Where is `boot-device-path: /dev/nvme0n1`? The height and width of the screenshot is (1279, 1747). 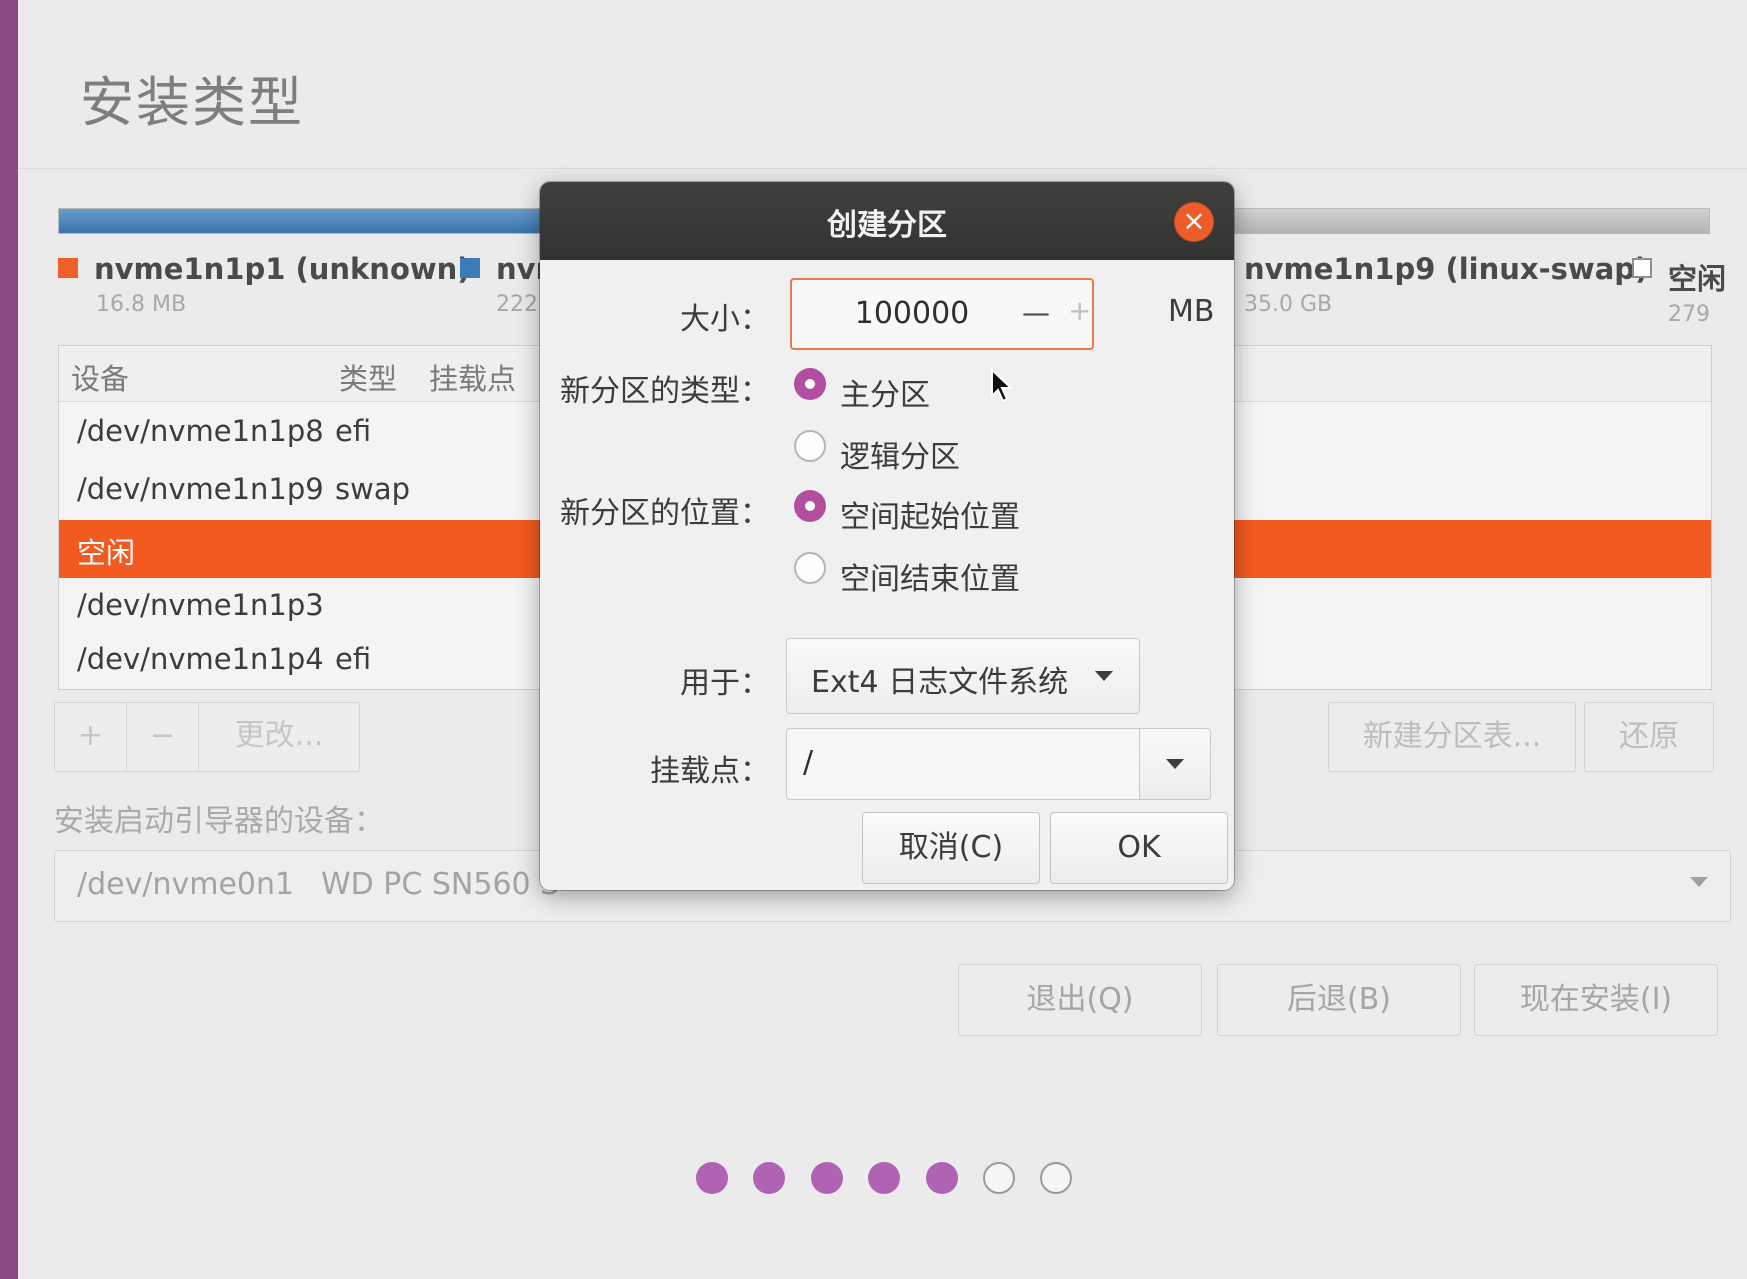
boot-device-path: /dev/nvme0n1 is located at coordinates (186, 884).